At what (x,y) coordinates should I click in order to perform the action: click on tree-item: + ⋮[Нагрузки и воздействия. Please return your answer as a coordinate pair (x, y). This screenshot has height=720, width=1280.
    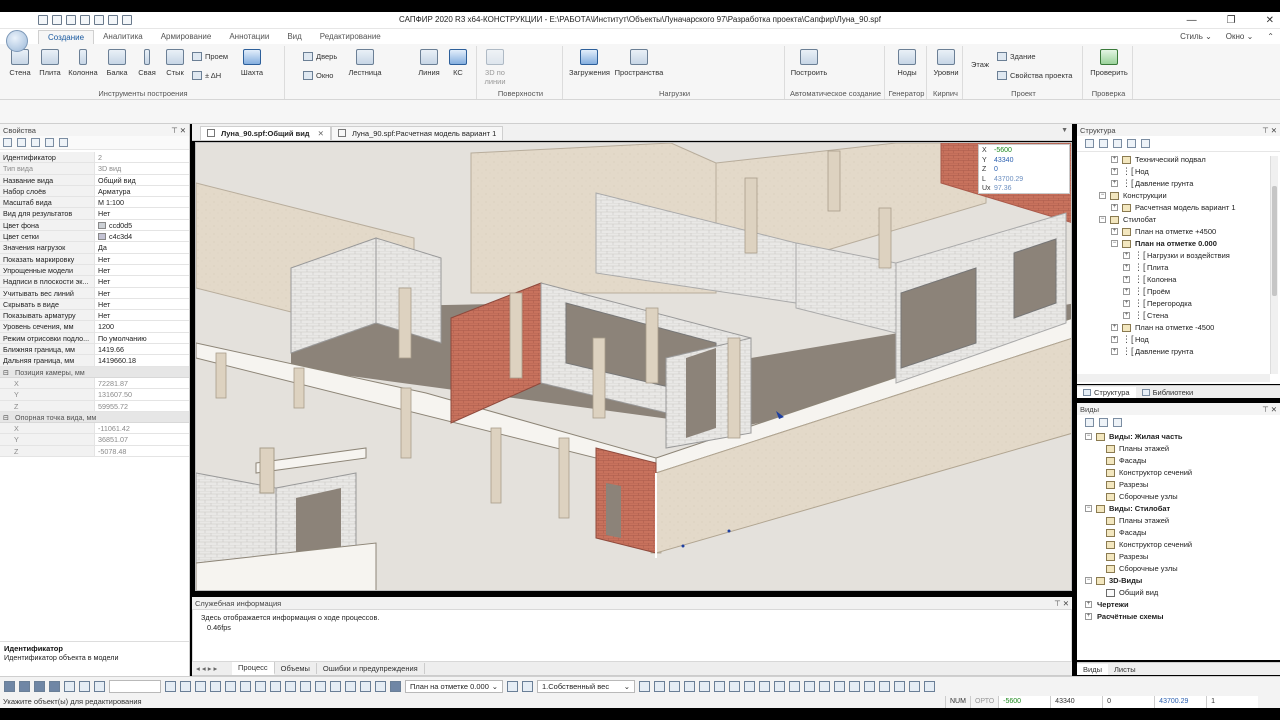
    Looking at the image, I should click on (1178, 256).